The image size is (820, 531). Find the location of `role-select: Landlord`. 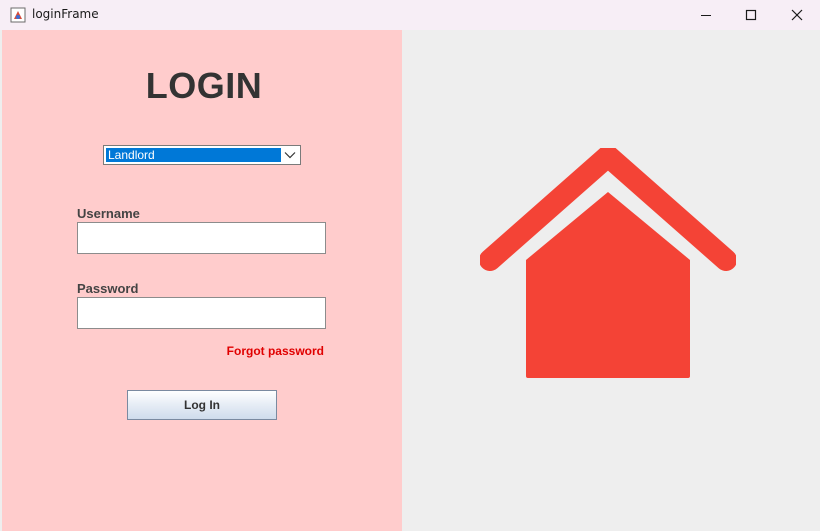

role-select: Landlord is located at coordinates (202, 155).